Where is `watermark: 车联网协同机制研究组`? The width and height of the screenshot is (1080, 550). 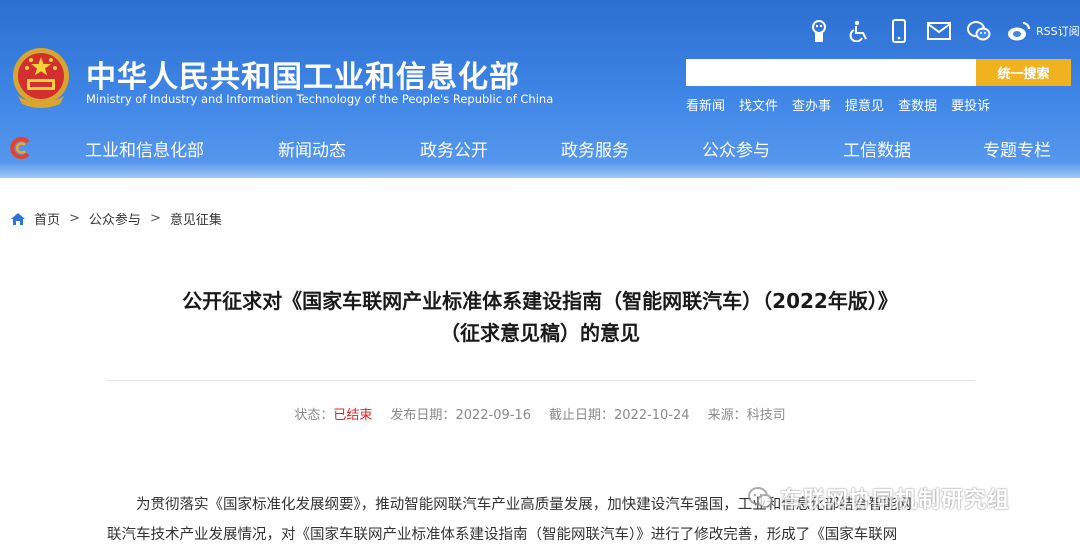 watermark: 车联网协同机制研究组 is located at coordinates (879, 498).